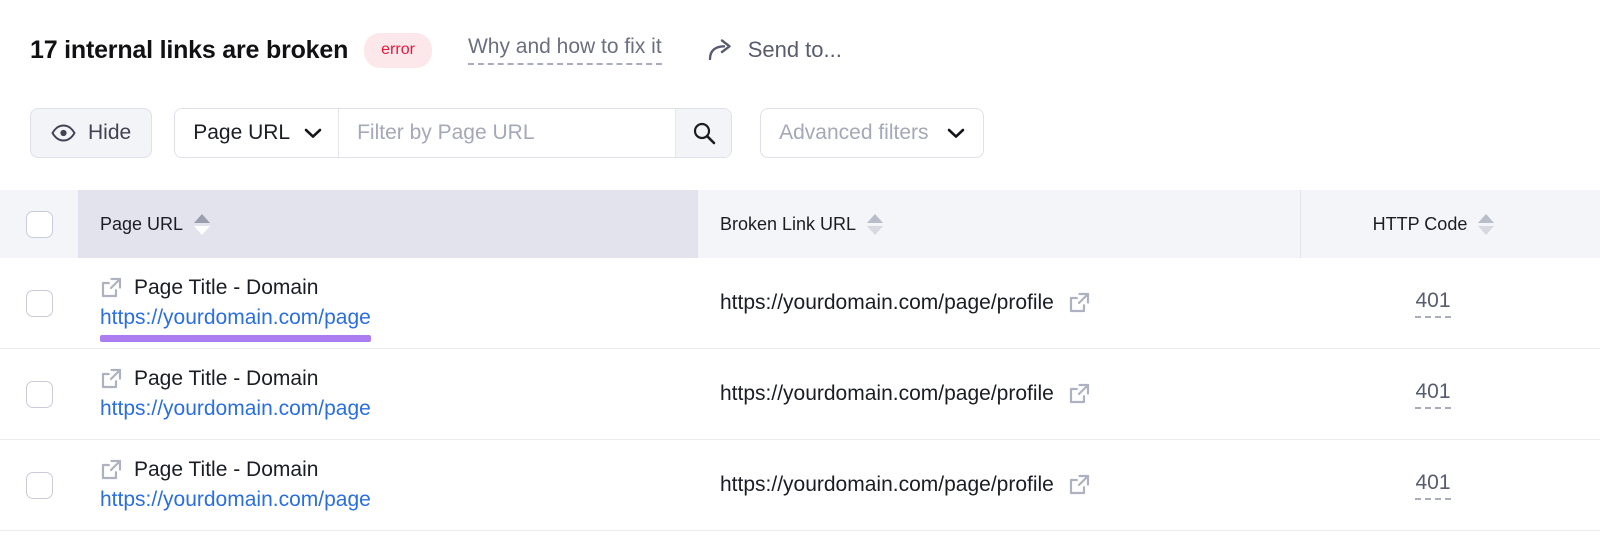  What do you see at coordinates (242, 132) in the screenshot?
I see `filter-field-value: Page URL` at bounding box center [242, 132].